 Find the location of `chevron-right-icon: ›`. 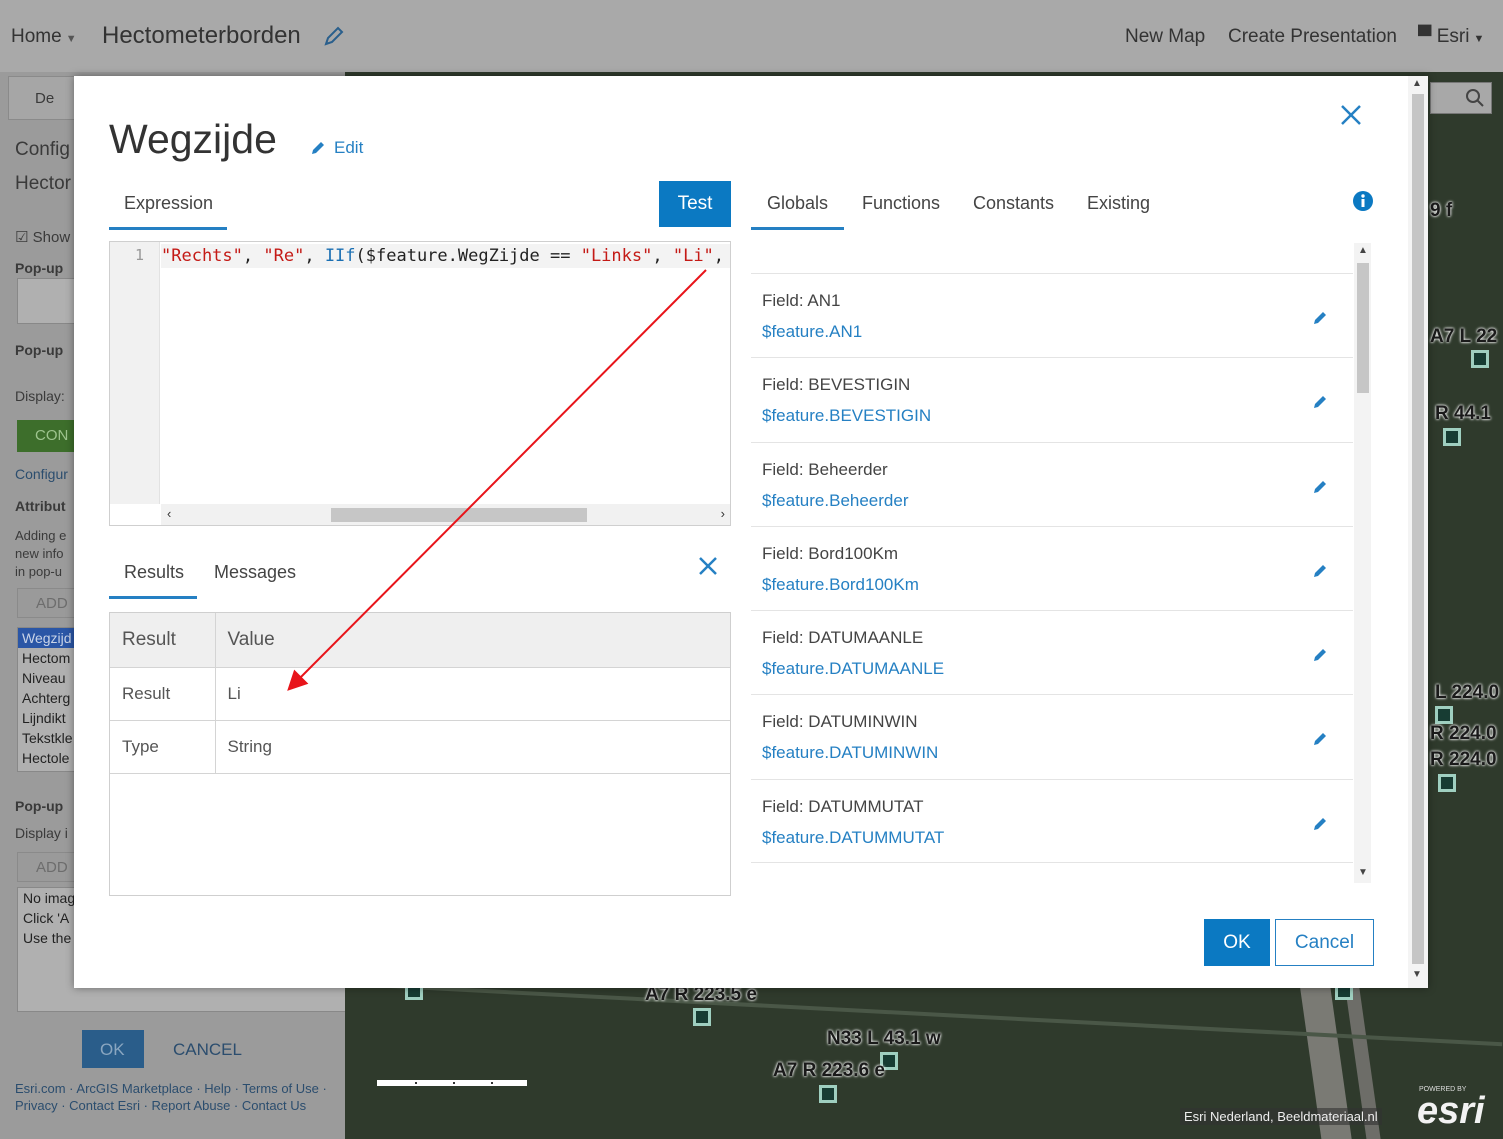

chevron-right-icon: › is located at coordinates (723, 513).